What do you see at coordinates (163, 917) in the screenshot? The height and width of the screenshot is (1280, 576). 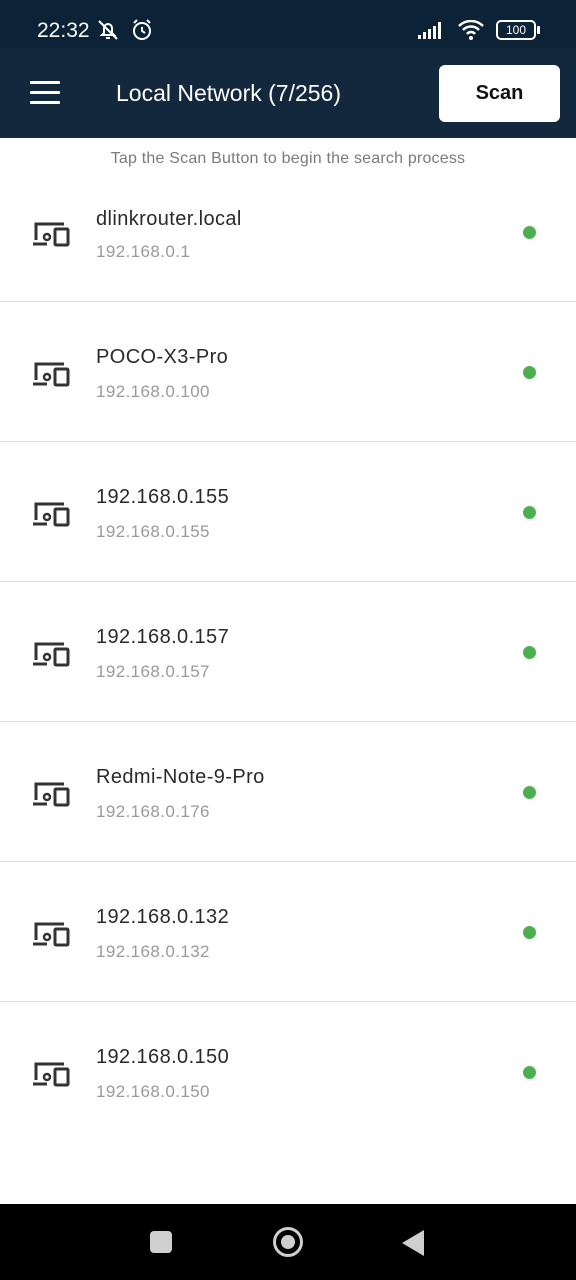 I see `device-name: 192.168.0.132` at bounding box center [163, 917].